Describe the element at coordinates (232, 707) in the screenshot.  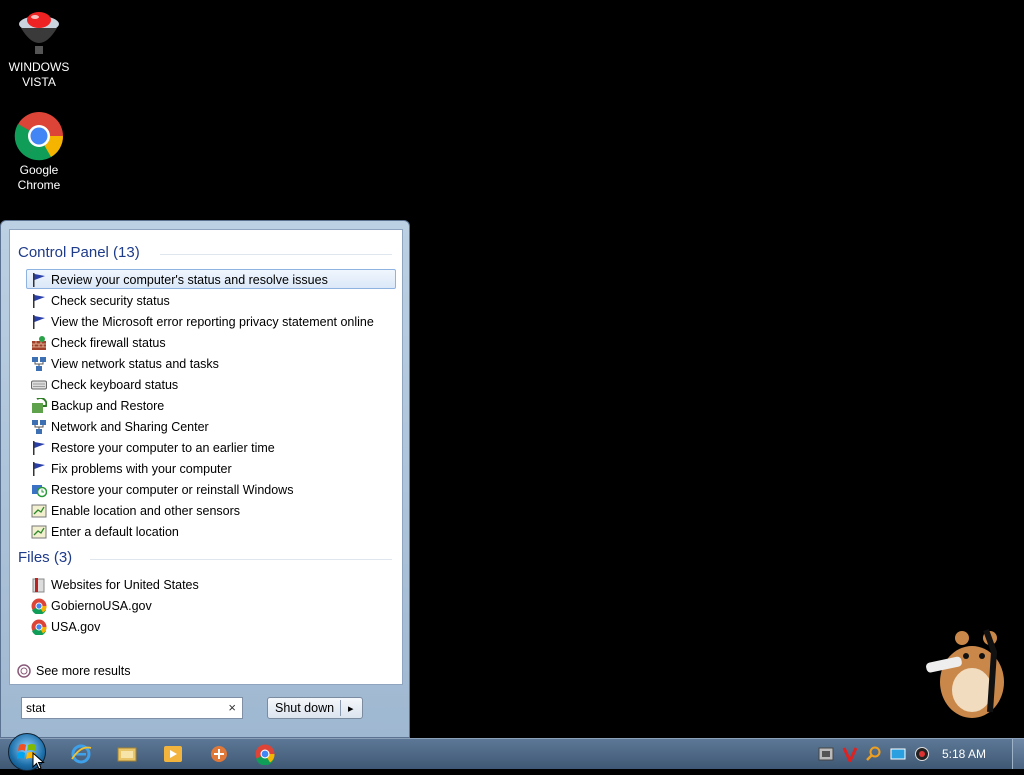
I see `clear-search-icon: ×` at that location.